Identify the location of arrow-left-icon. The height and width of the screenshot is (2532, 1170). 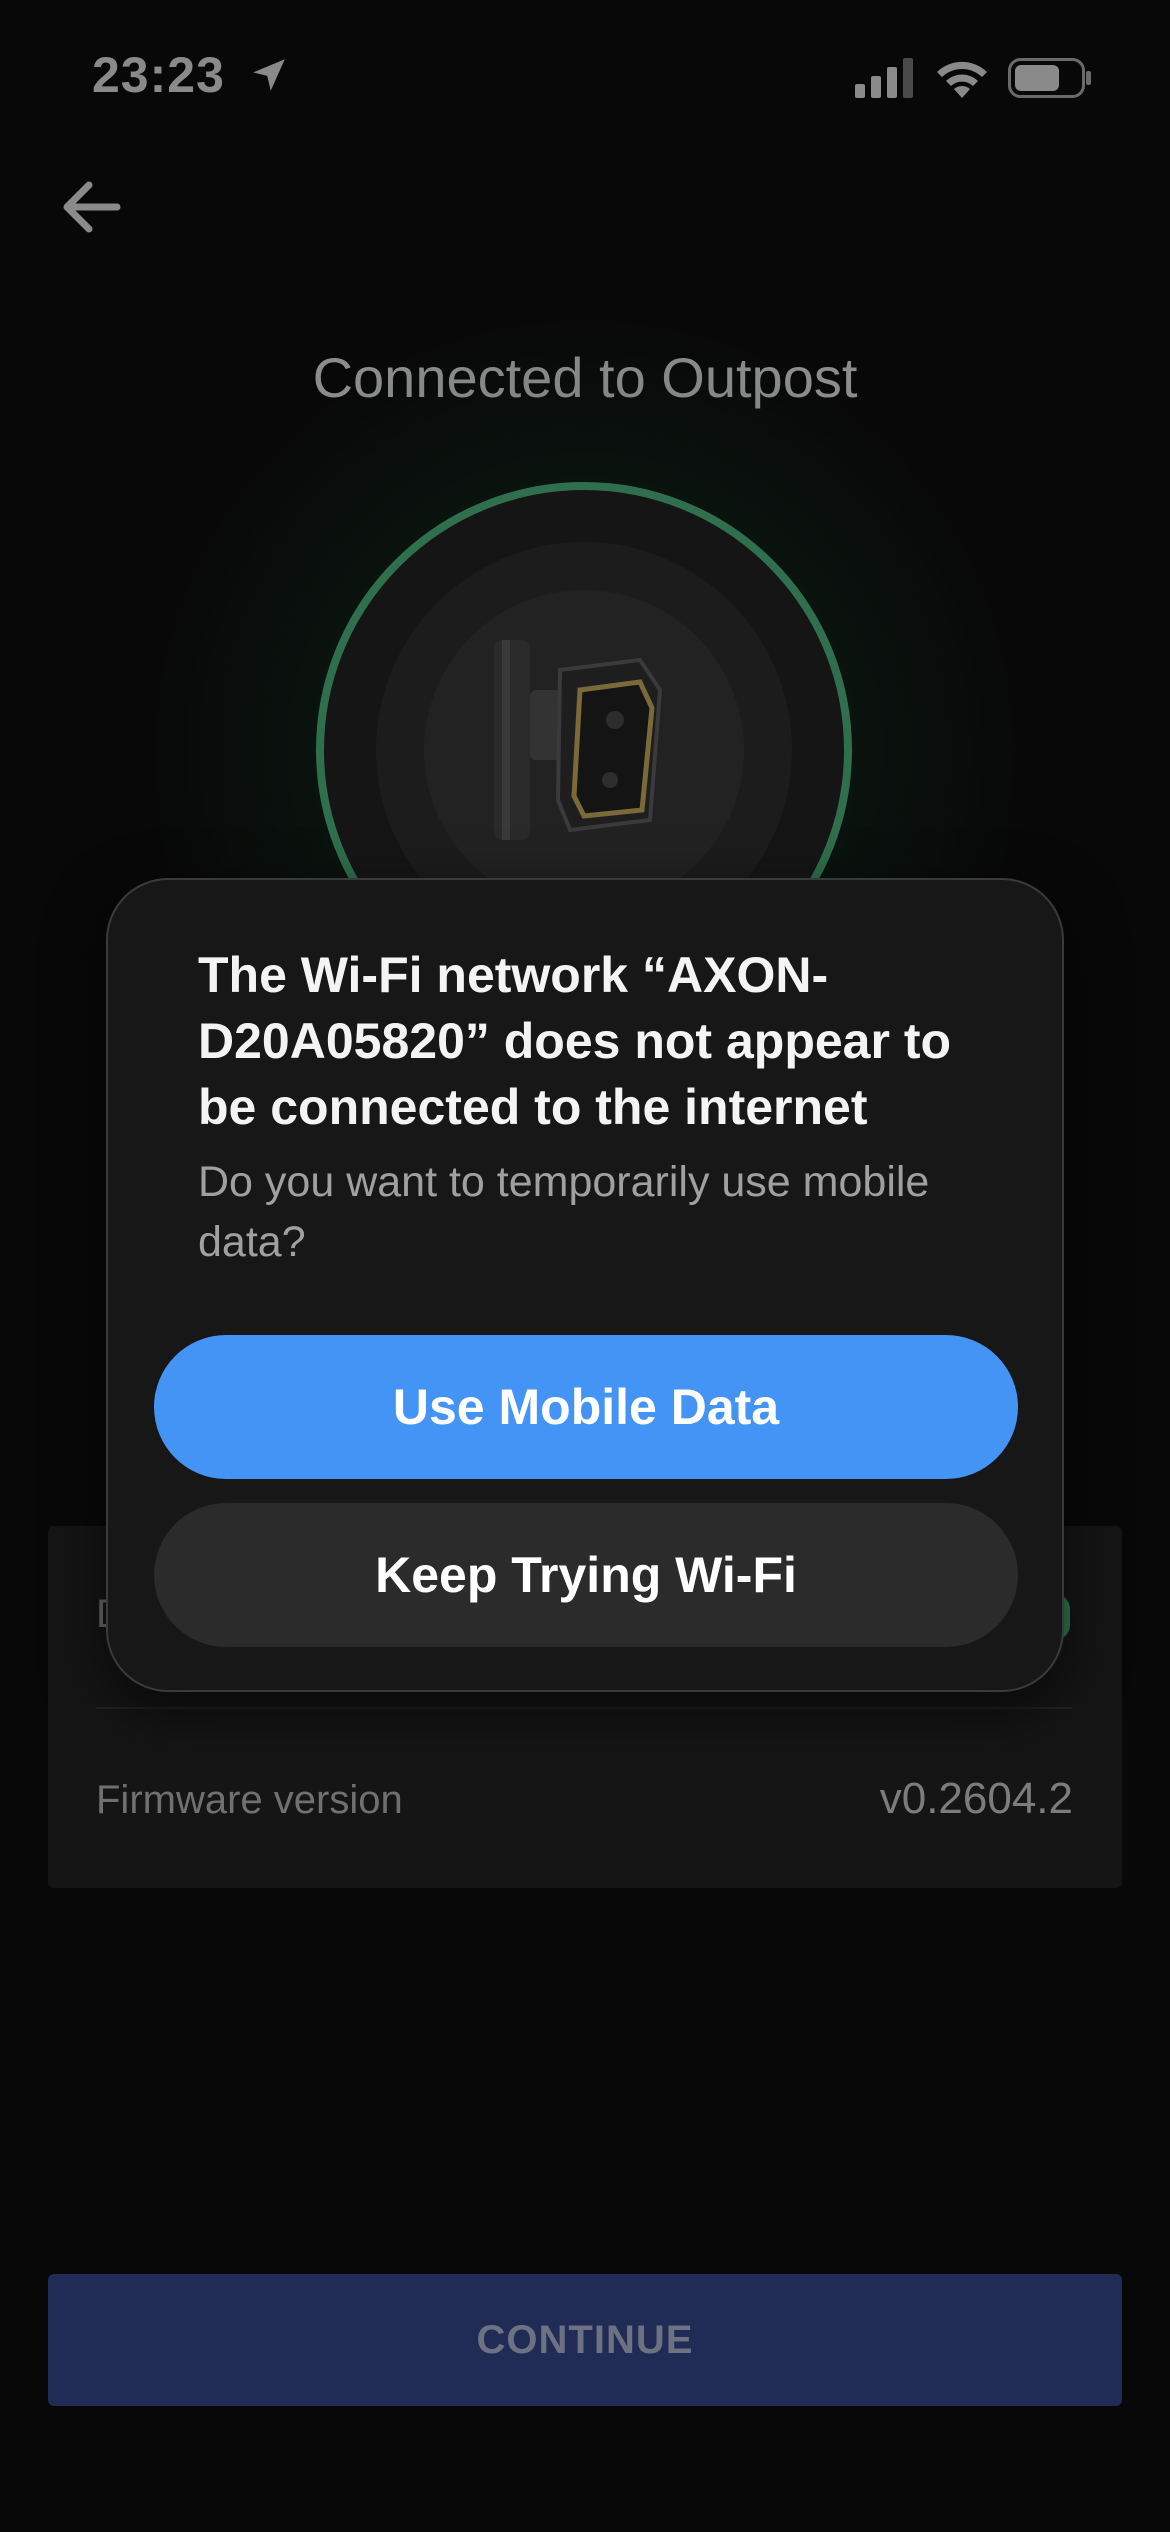
(92, 207).